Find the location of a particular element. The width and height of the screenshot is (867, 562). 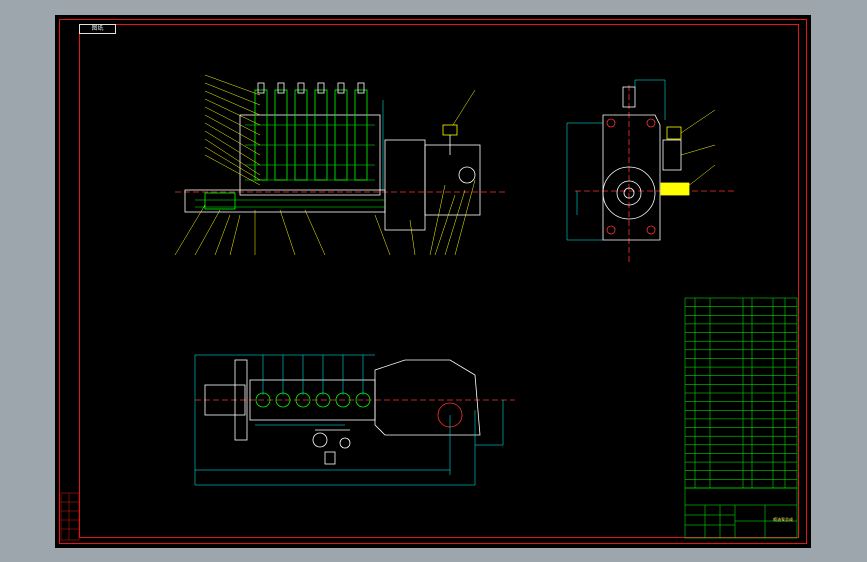

governor-housing is located at coordinates (405, 185).